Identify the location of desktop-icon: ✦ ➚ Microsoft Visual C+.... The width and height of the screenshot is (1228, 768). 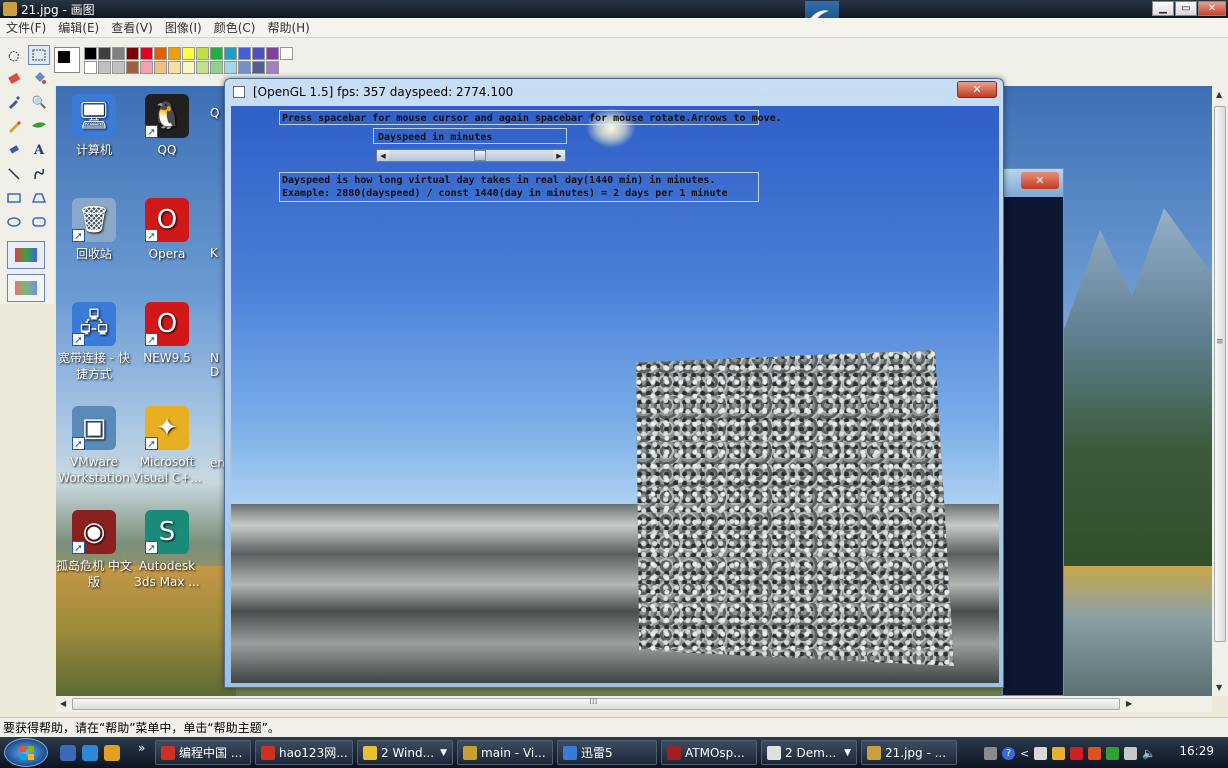
(167, 446).